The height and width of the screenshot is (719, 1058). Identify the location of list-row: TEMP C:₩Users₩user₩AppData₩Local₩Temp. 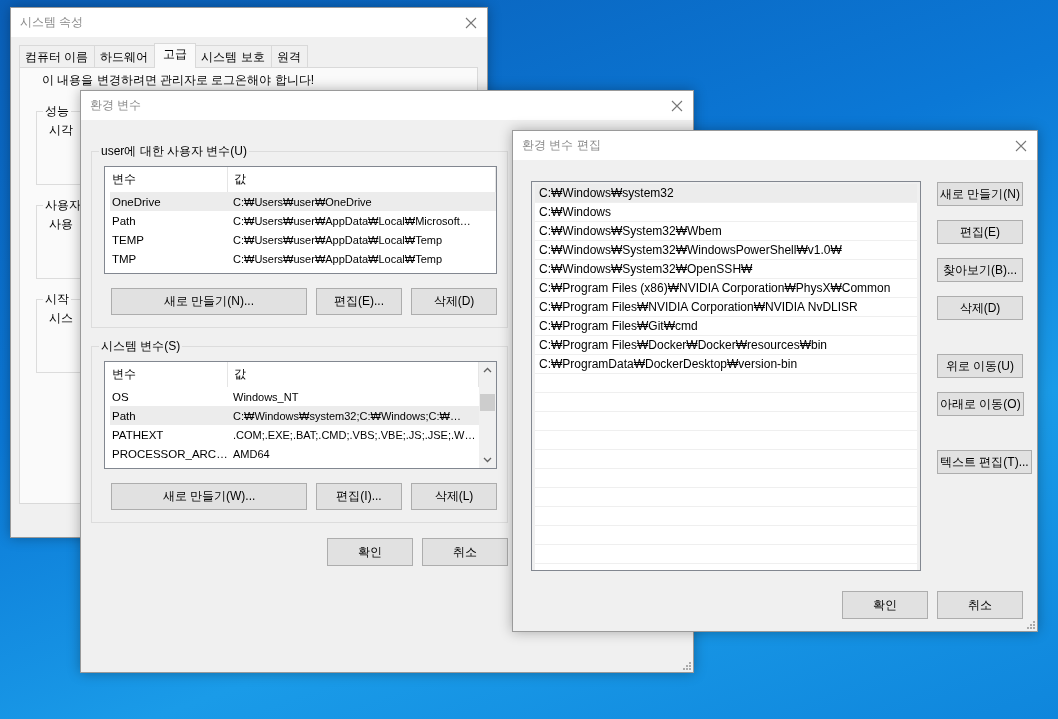
(303, 239).